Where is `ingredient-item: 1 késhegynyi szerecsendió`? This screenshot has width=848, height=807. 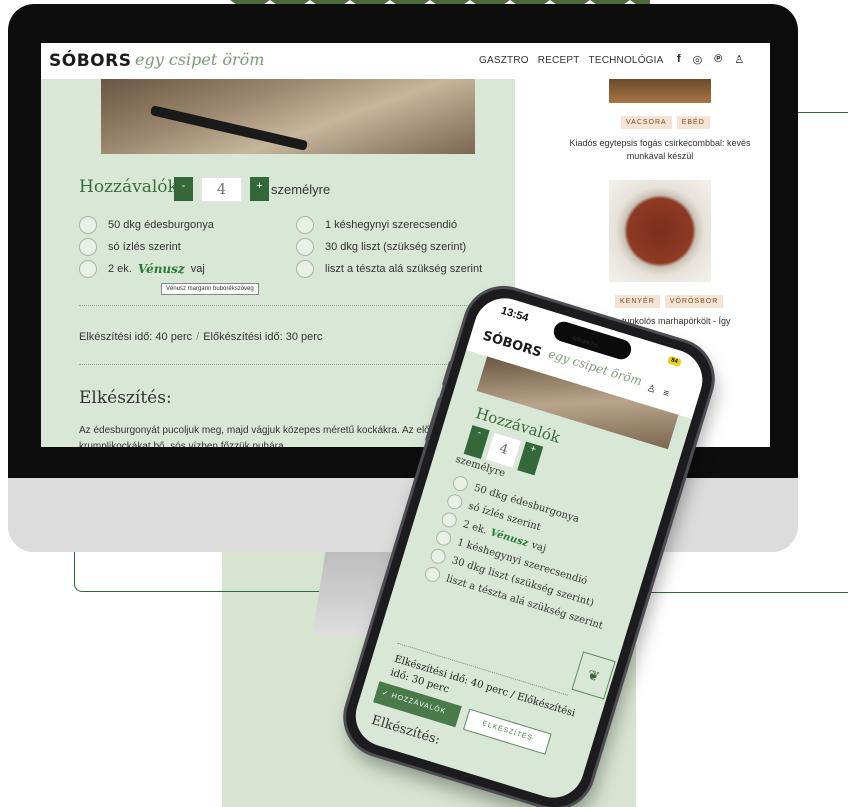
ingredient-item: 1 késhegynyi szerecsendió is located at coordinates (376, 225).